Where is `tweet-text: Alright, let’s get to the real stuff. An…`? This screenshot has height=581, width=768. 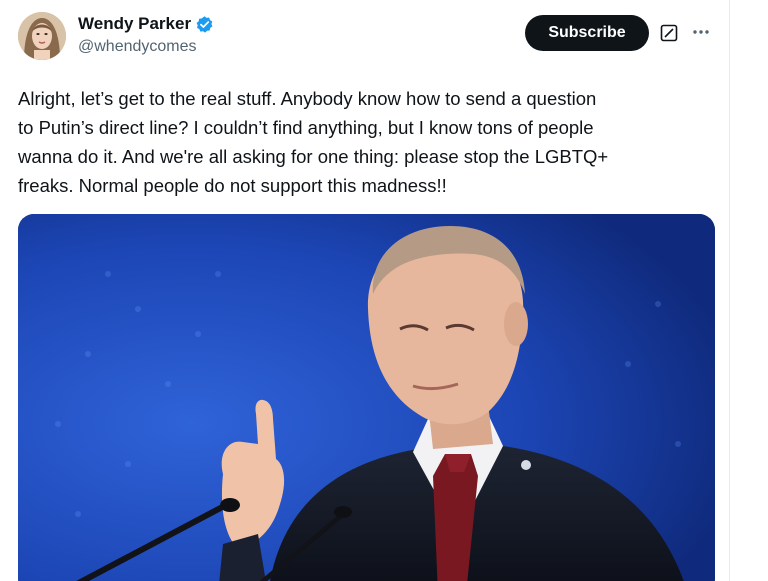
tweet-text: Alright, let’s get to the real stuff. An… is located at coordinates (313, 142).